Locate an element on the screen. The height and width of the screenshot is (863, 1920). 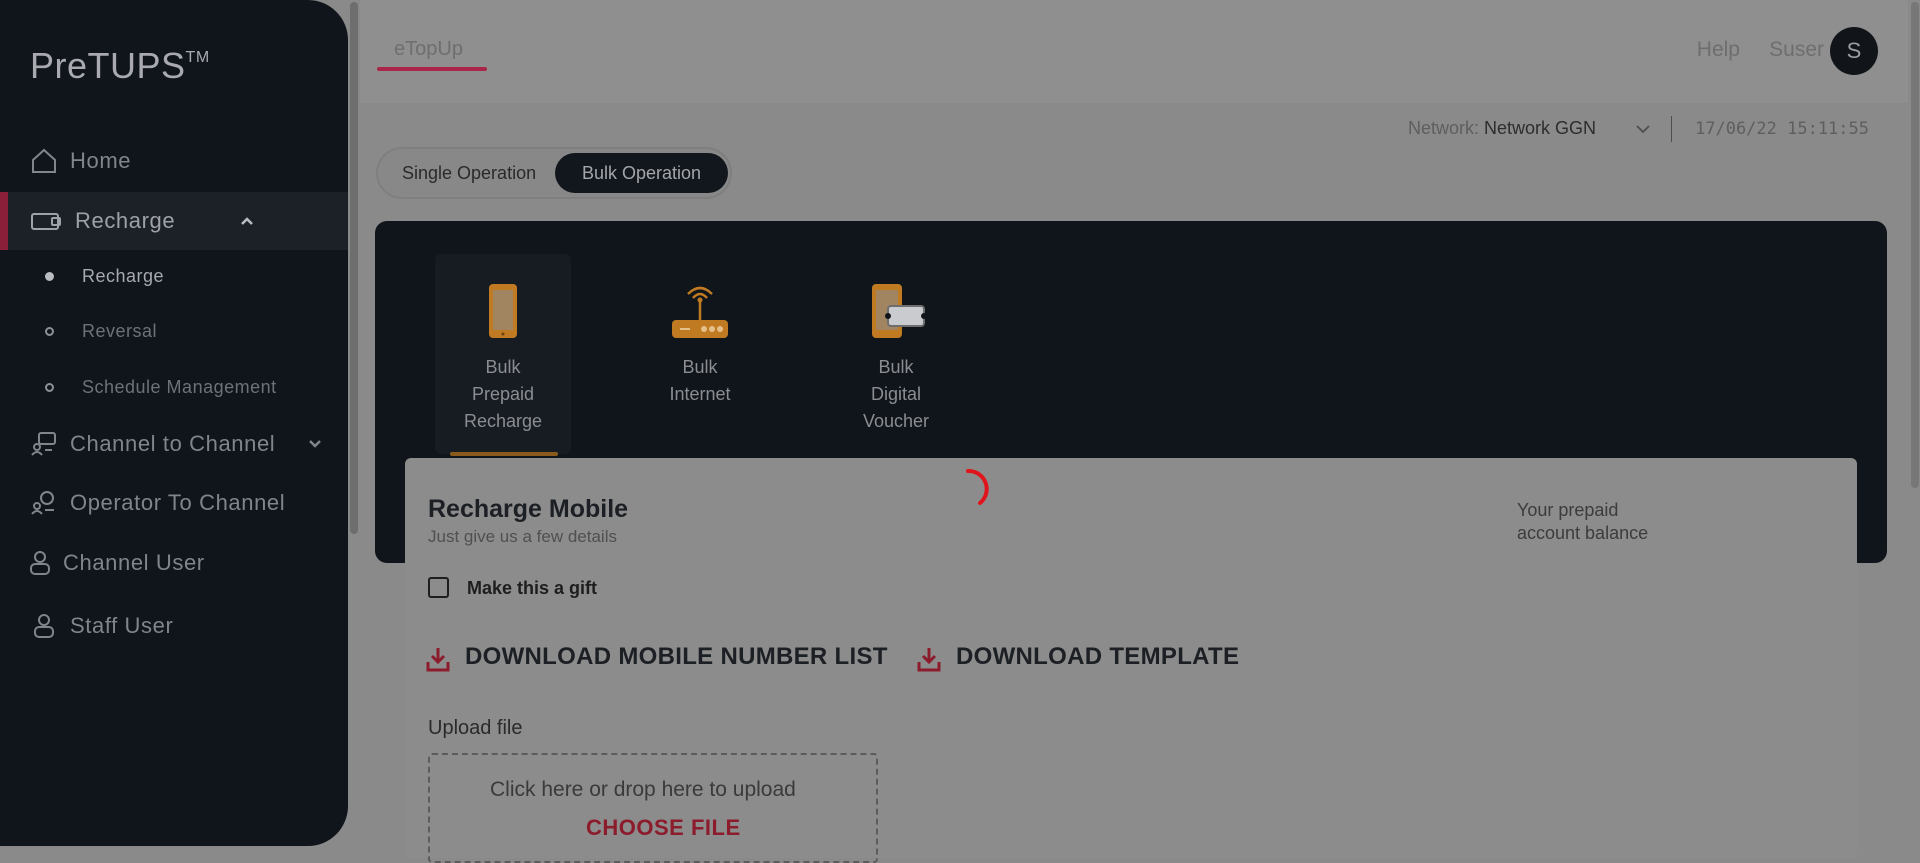
sidebar-item-staff-user: Staff User is located at coordinates (174, 626).